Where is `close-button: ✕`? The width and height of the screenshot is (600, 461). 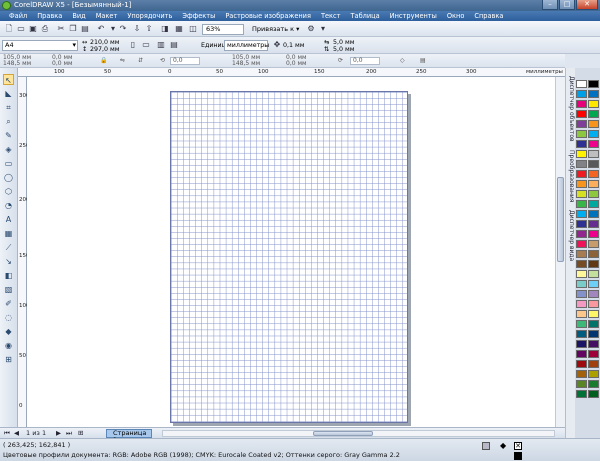 close-button: ✕ is located at coordinates (587, 5).